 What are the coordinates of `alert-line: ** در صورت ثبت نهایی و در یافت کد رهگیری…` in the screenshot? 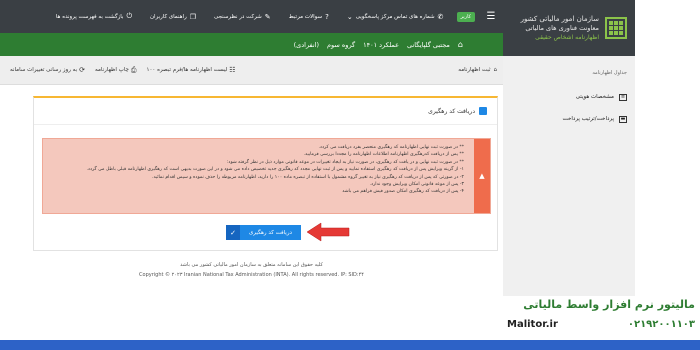 It's located at (345, 162).